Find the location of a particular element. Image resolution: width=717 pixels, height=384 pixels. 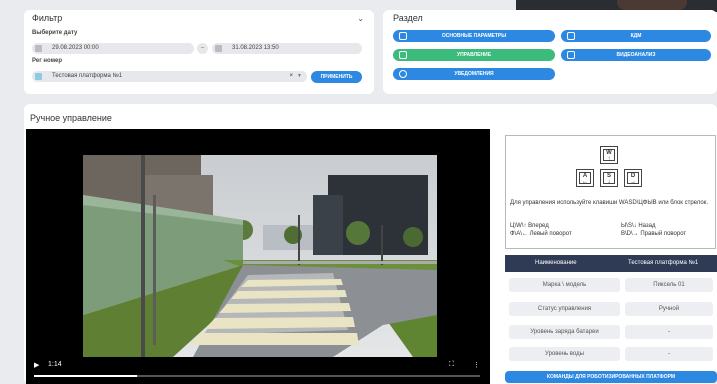

key-forward-text: Ц\W\↑ Вперед is located at coordinates (529, 226).